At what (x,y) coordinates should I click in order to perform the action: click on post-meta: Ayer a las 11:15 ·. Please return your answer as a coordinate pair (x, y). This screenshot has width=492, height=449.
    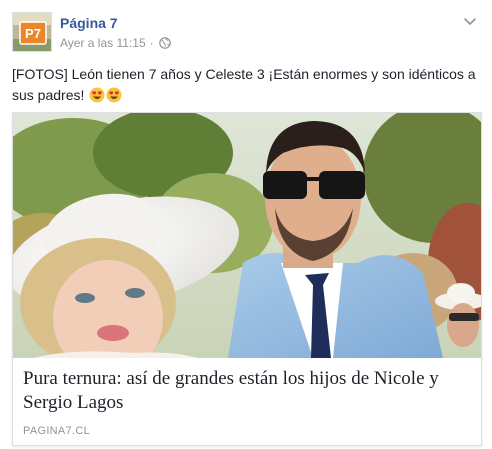
    Looking at the image, I should click on (115, 43).